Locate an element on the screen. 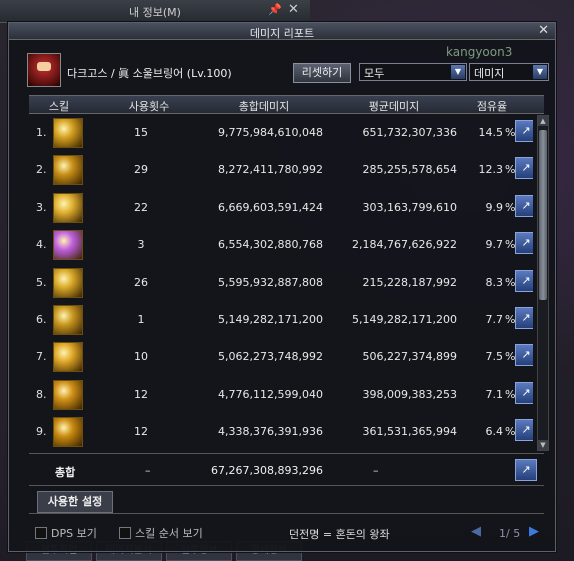 Image resolution: width=574 pixels, height=561 pixels. use-count: 26 is located at coordinates (141, 282).